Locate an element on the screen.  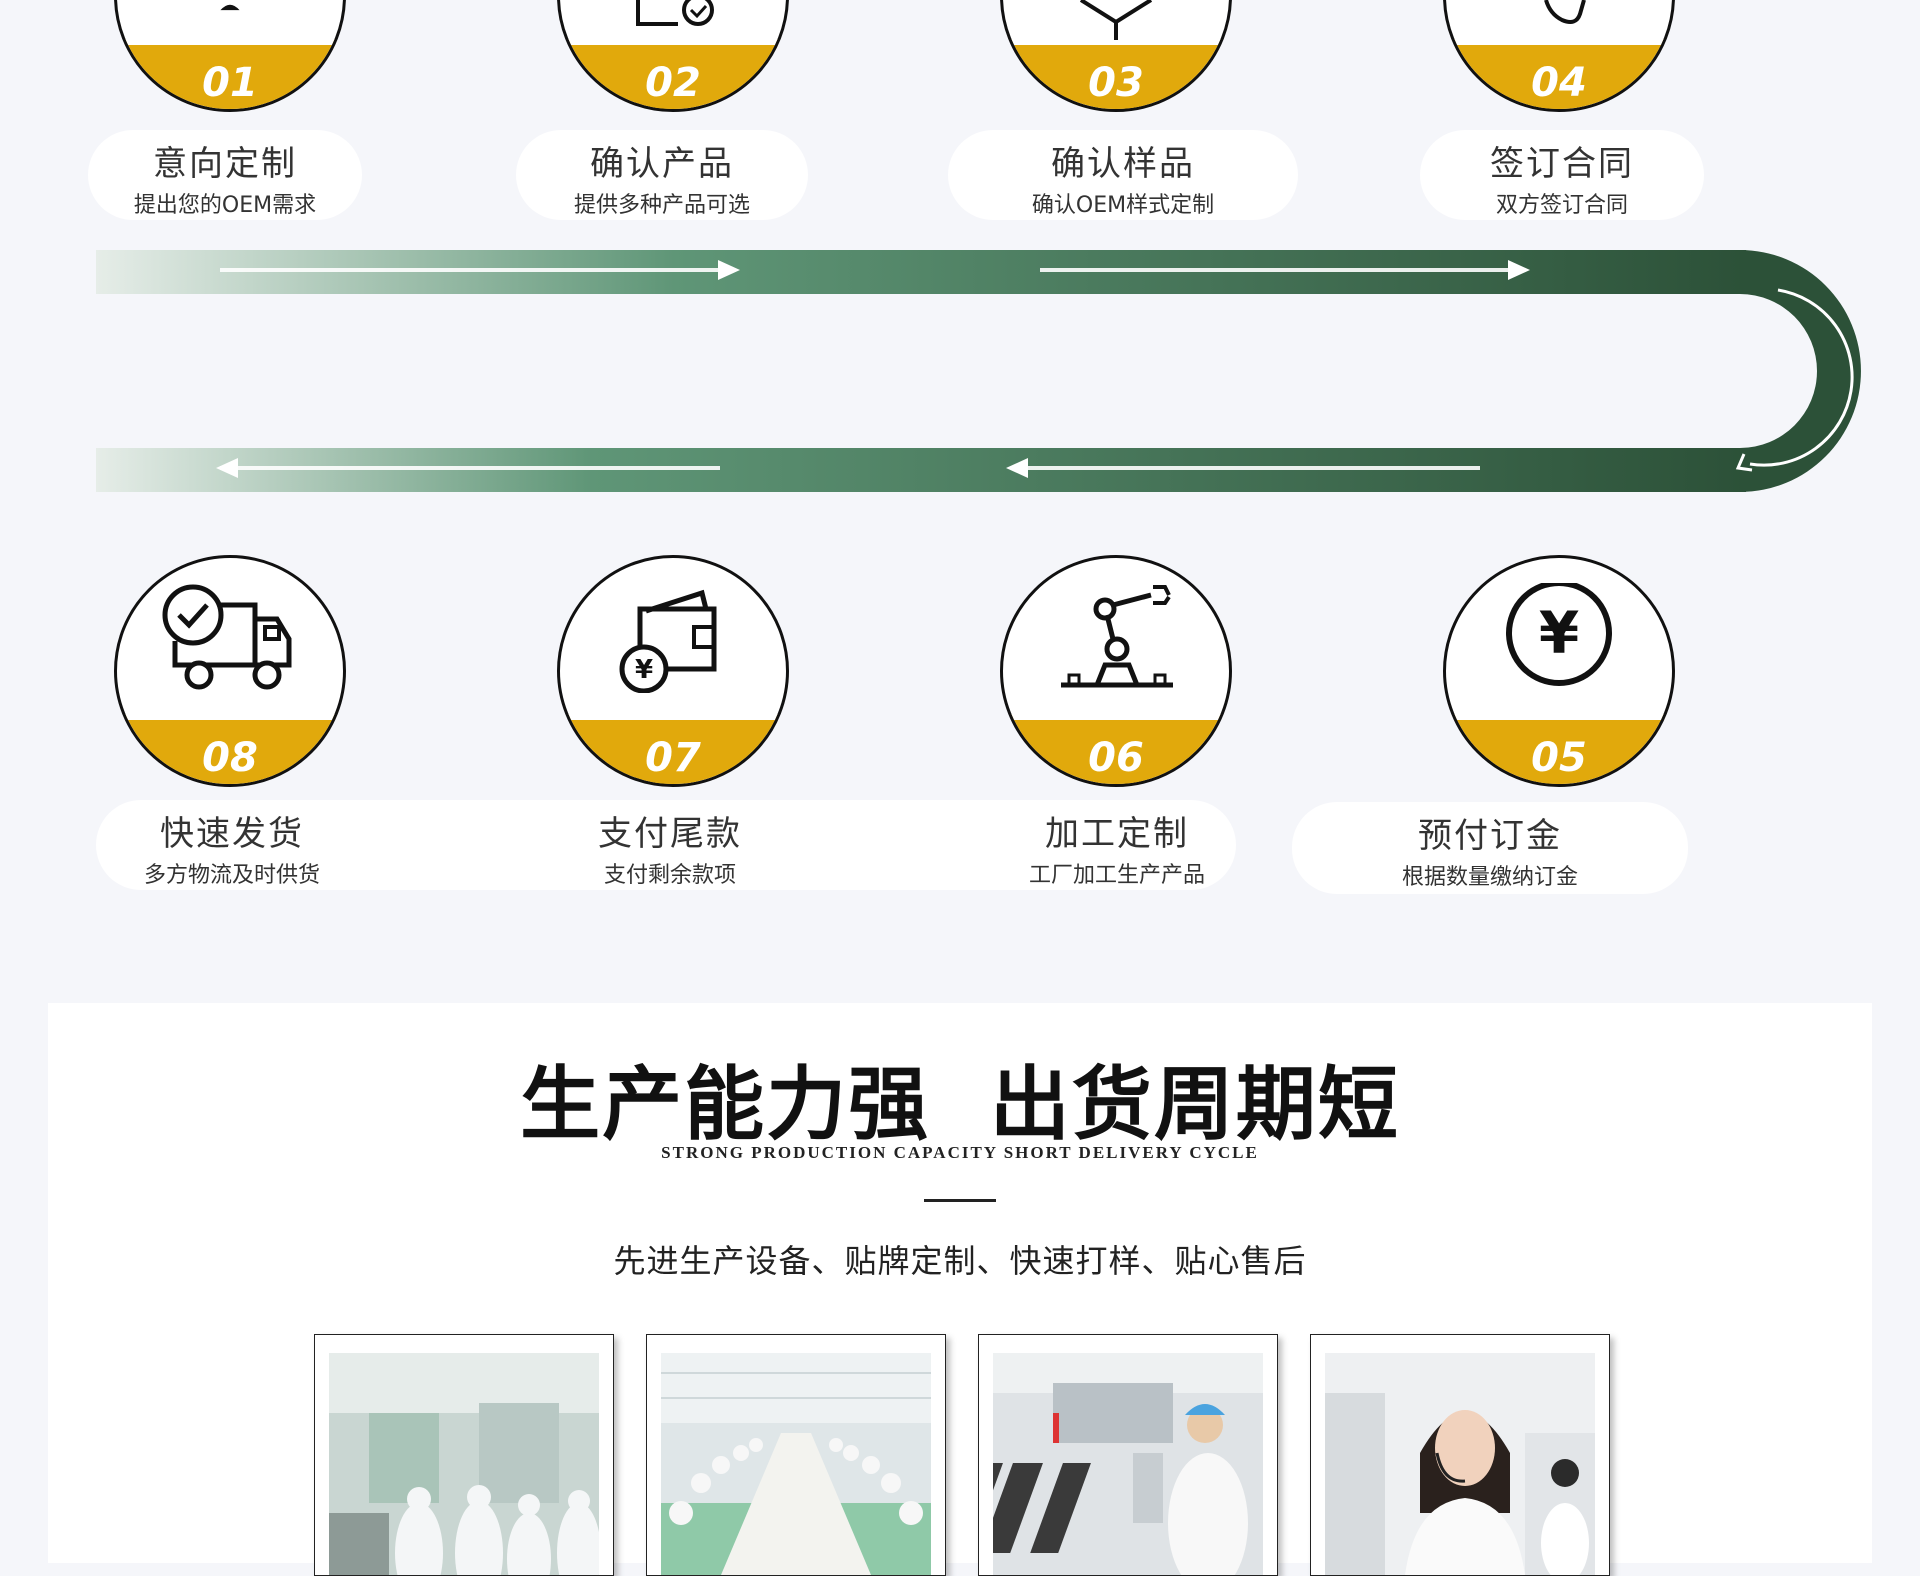
yuan-icon: ¥ is located at coordinates (1559, 634).